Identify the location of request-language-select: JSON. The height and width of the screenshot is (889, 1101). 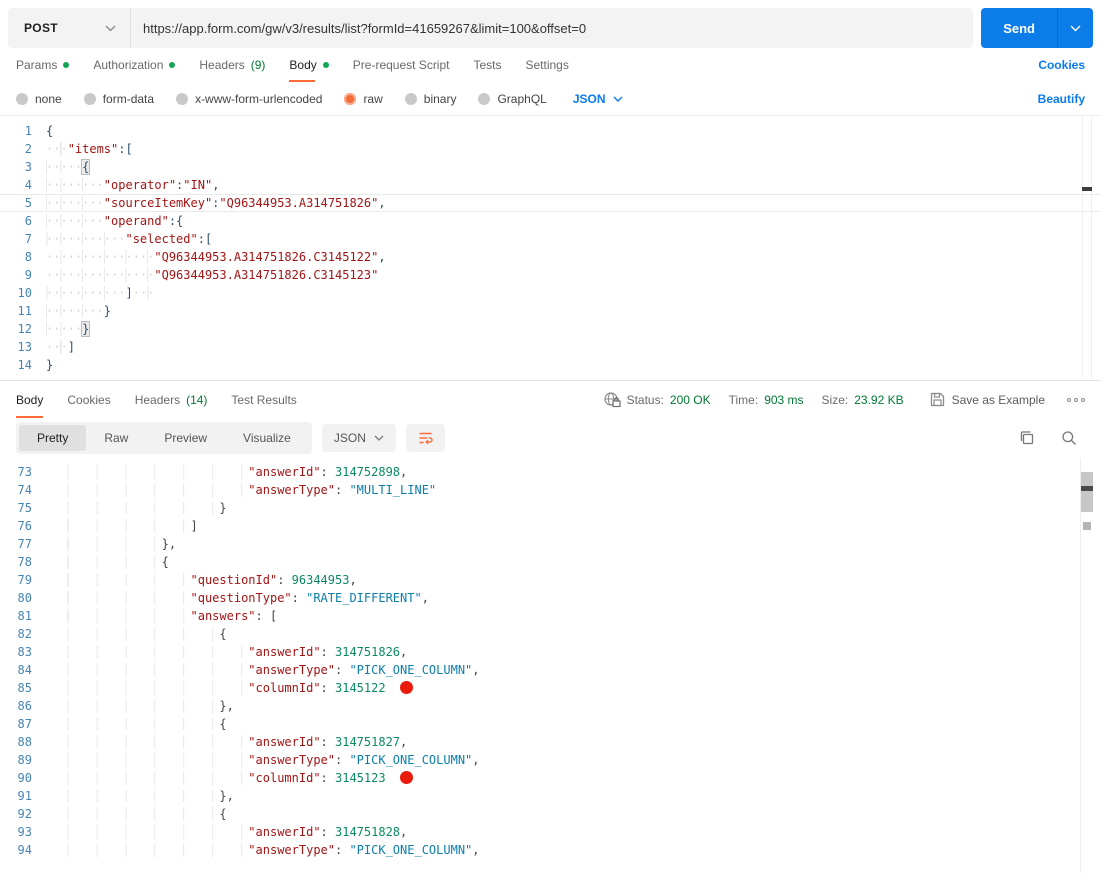
(598, 99).